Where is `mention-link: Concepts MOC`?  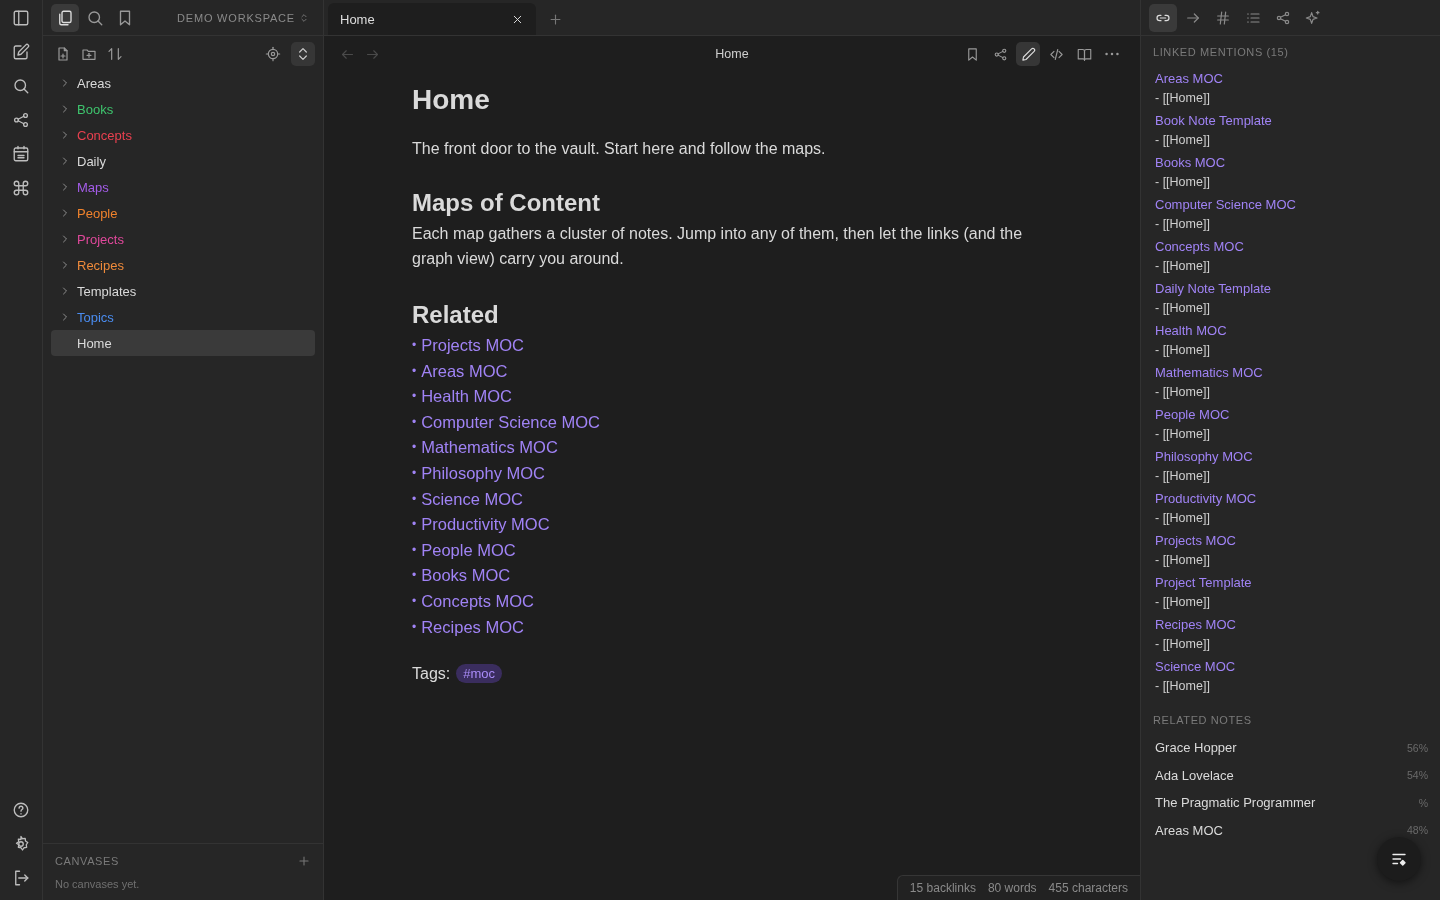
mention-link: Concepts MOC is located at coordinates (1290, 247).